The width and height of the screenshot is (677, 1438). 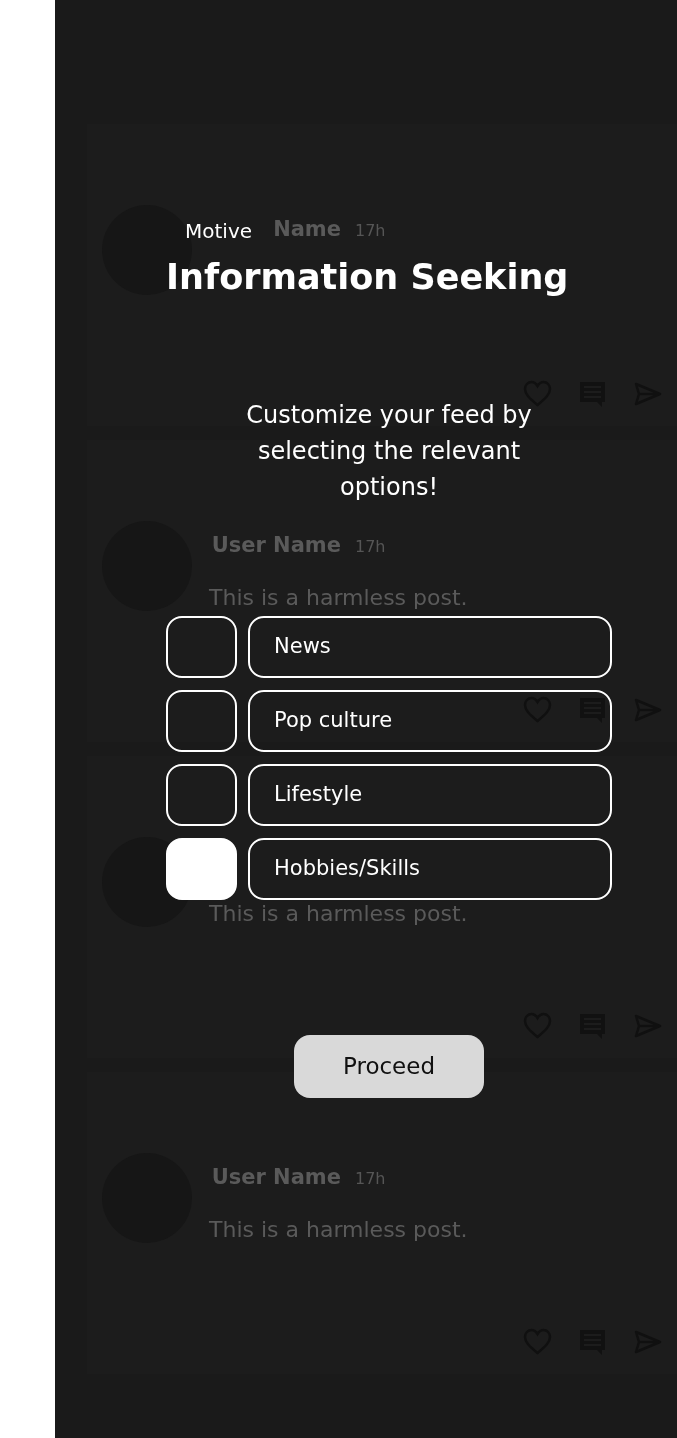 I want to click on motive-label: Motive, so click(x=219, y=231).